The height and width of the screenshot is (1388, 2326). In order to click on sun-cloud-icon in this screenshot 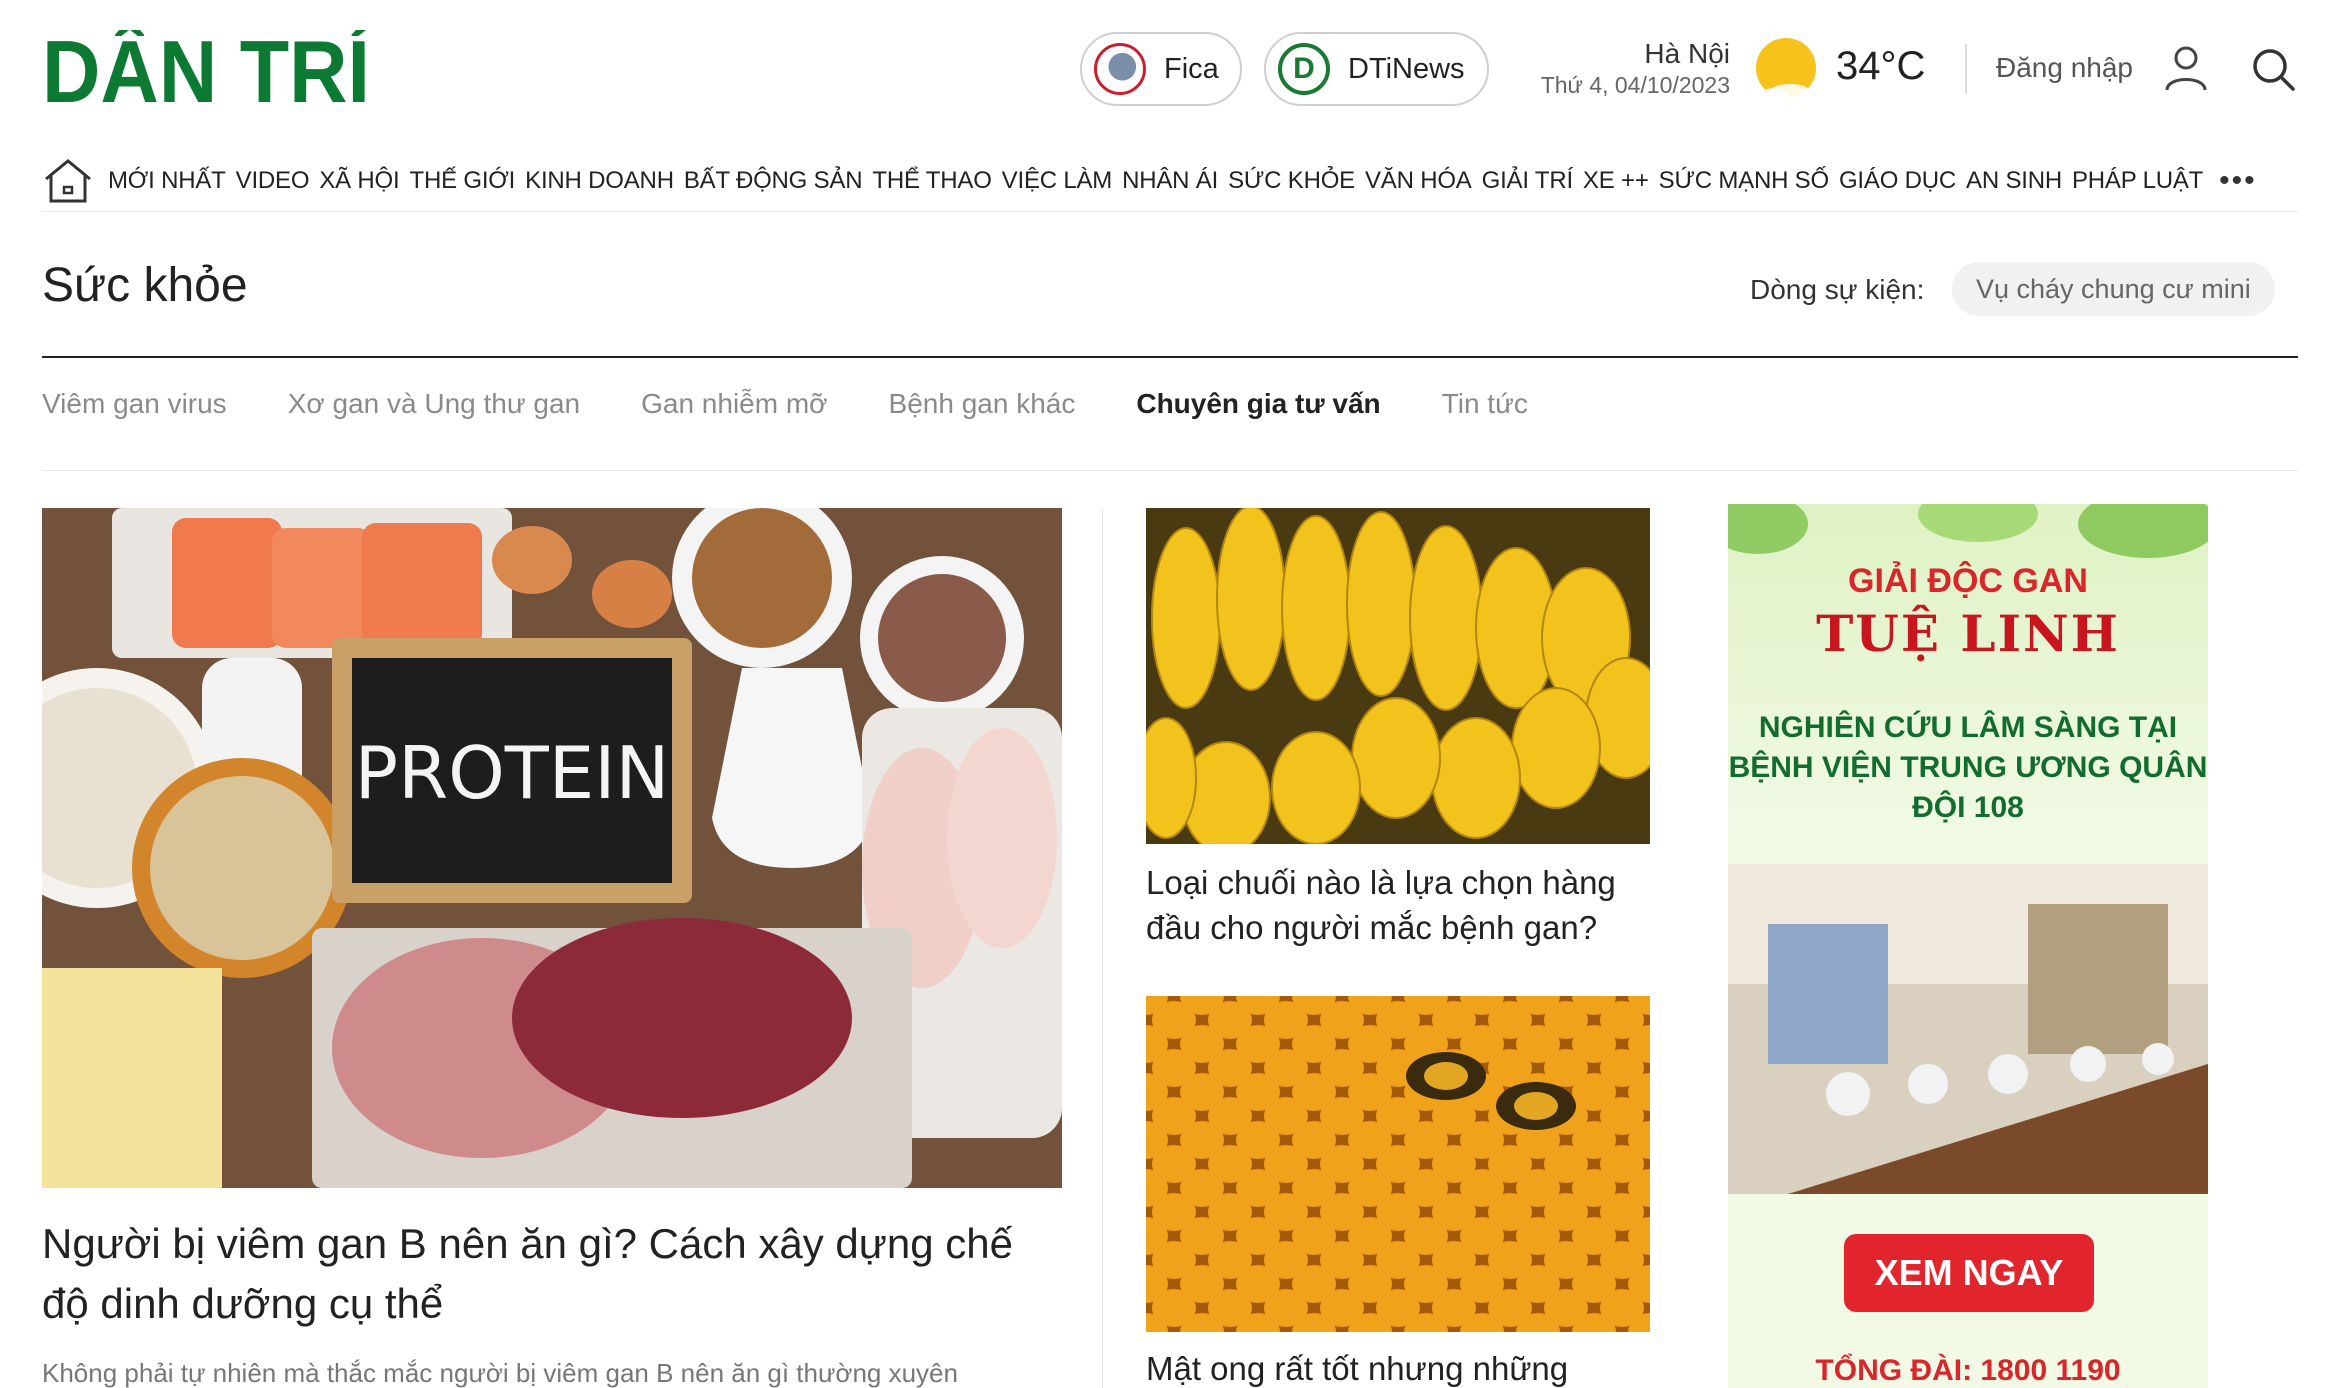, I will do `click(1786, 71)`.